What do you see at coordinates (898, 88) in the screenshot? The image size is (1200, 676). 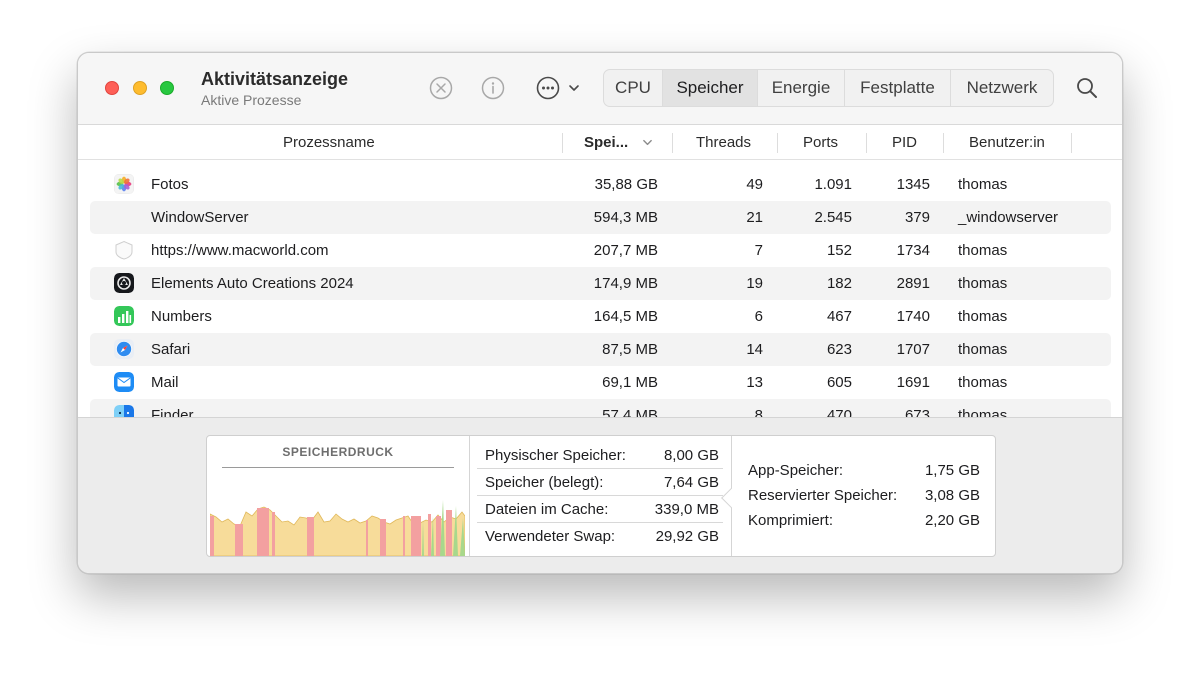 I see `tab-disk: Festplatte` at bounding box center [898, 88].